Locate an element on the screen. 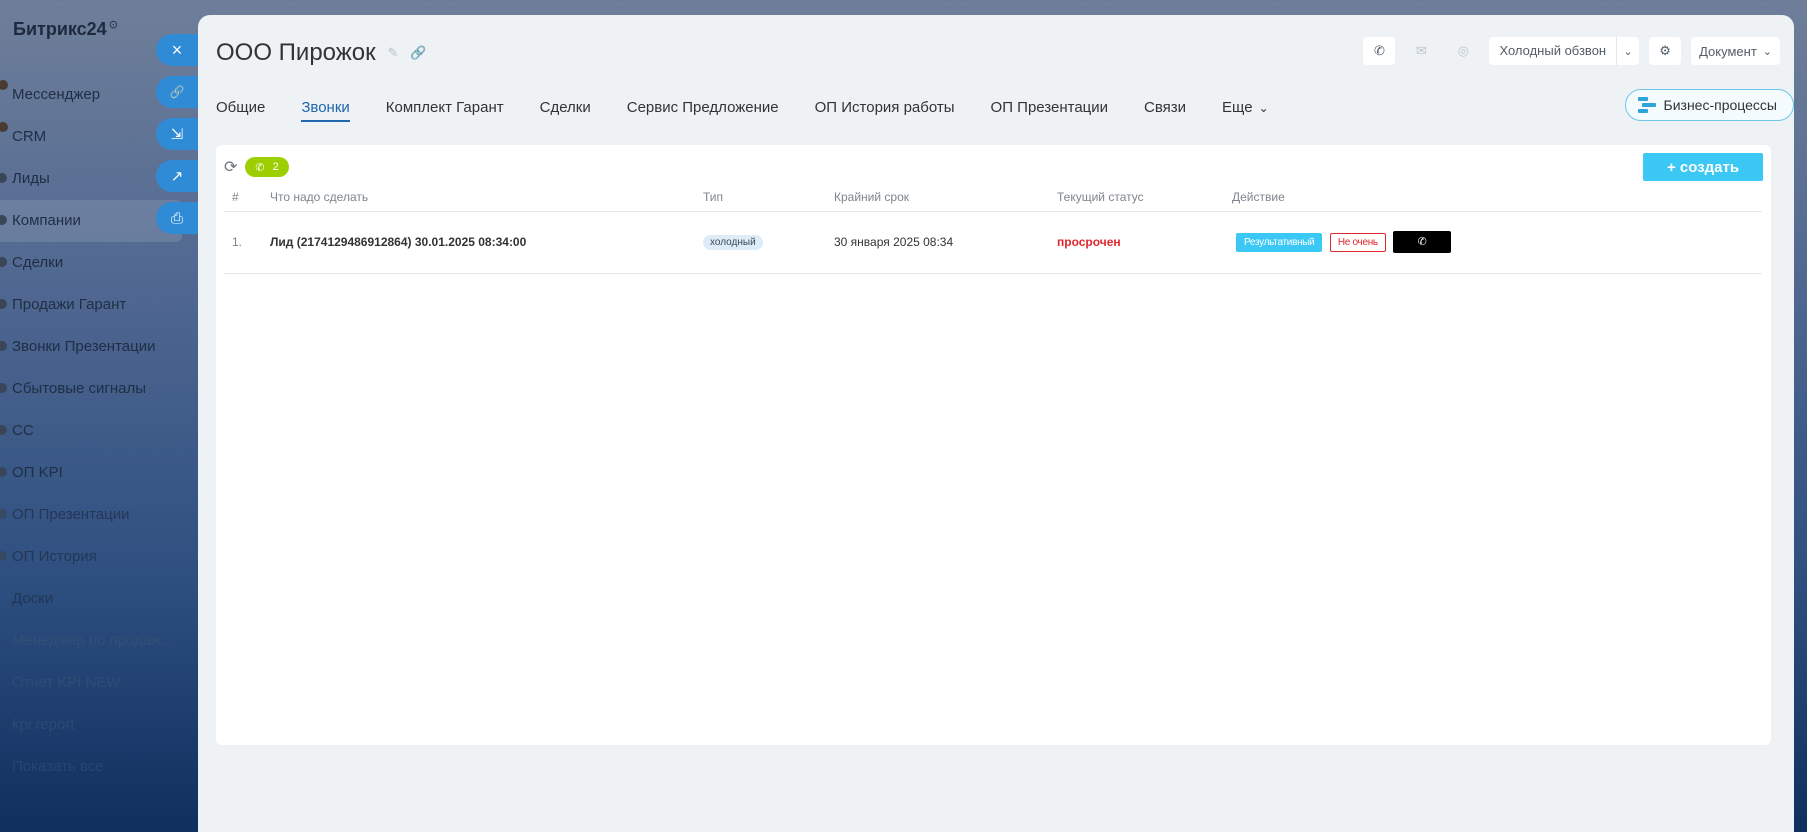  tab-service-offer: Сервис Предложение is located at coordinates (703, 110).